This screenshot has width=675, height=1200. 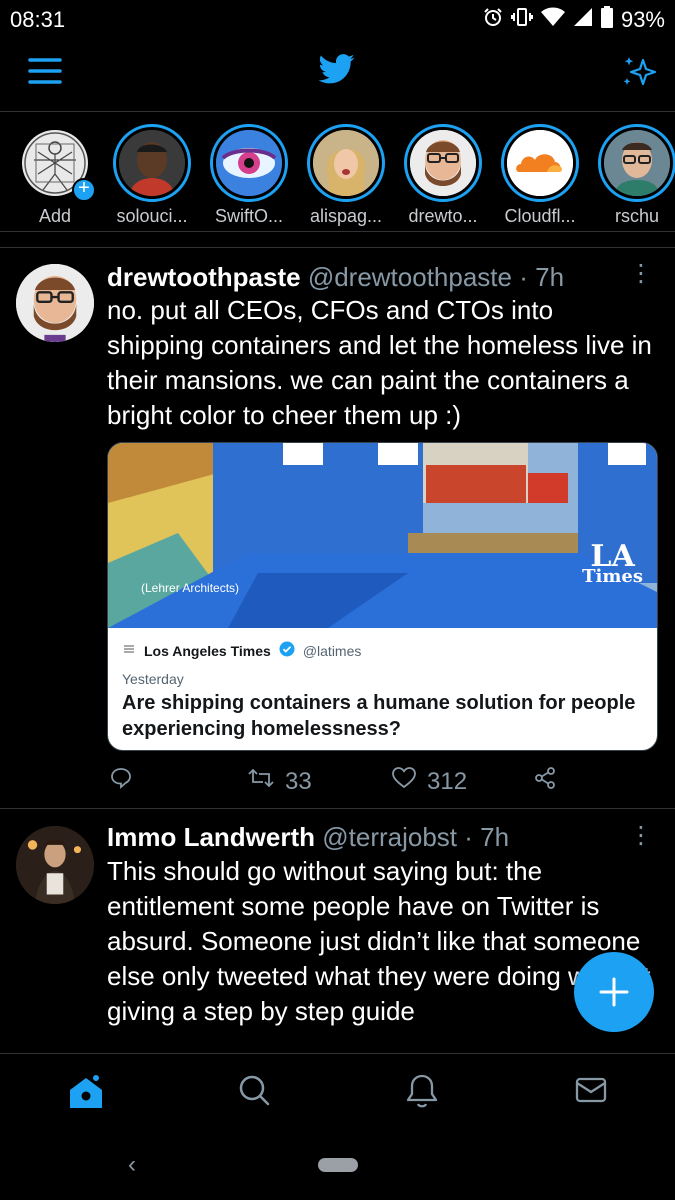 I want to click on retweet-button: 33, so click(x=279, y=781).